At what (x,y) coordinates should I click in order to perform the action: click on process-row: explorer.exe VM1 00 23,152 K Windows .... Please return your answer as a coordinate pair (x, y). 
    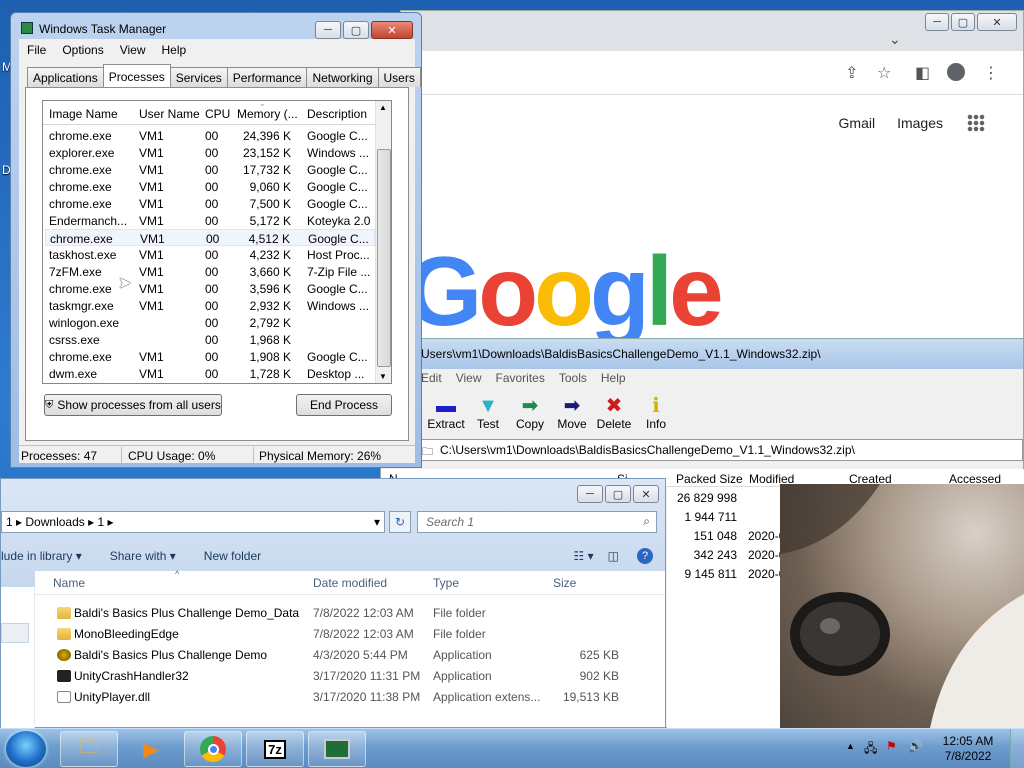
    Looking at the image, I should click on (210, 152).